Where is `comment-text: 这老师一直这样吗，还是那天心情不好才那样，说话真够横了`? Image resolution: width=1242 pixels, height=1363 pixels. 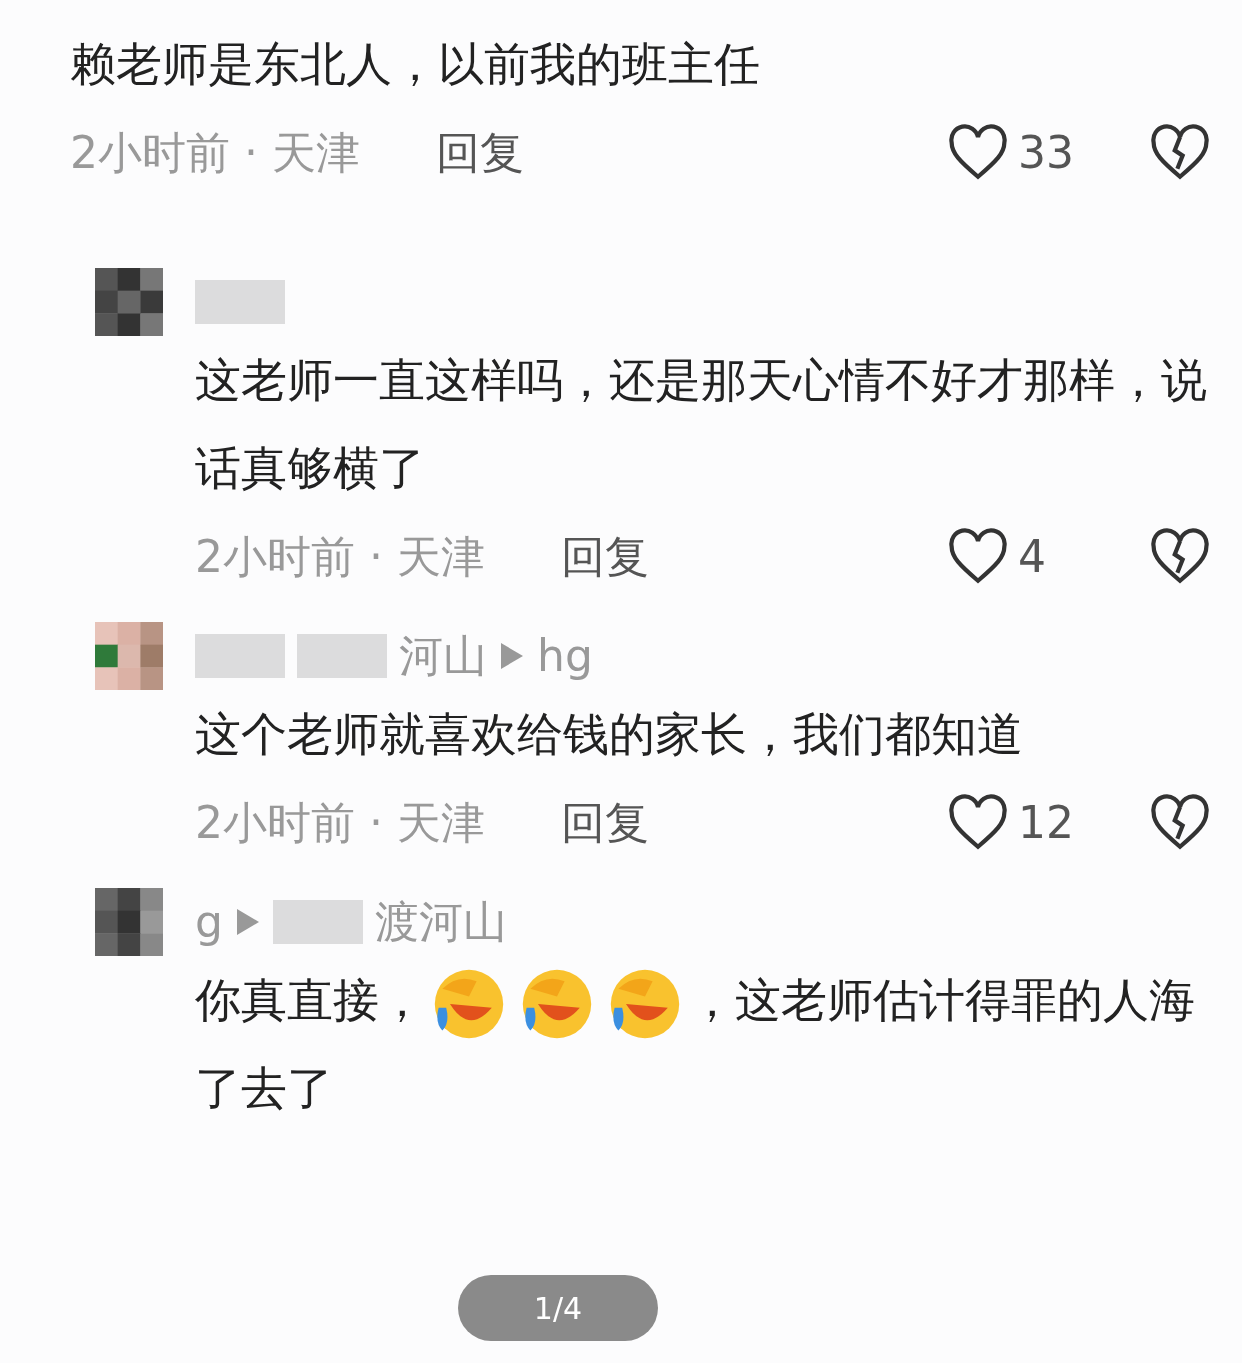 comment-text: 这老师一直这样吗，还是那天心情不好才那样，说话真够横了 is located at coordinates (701, 424).